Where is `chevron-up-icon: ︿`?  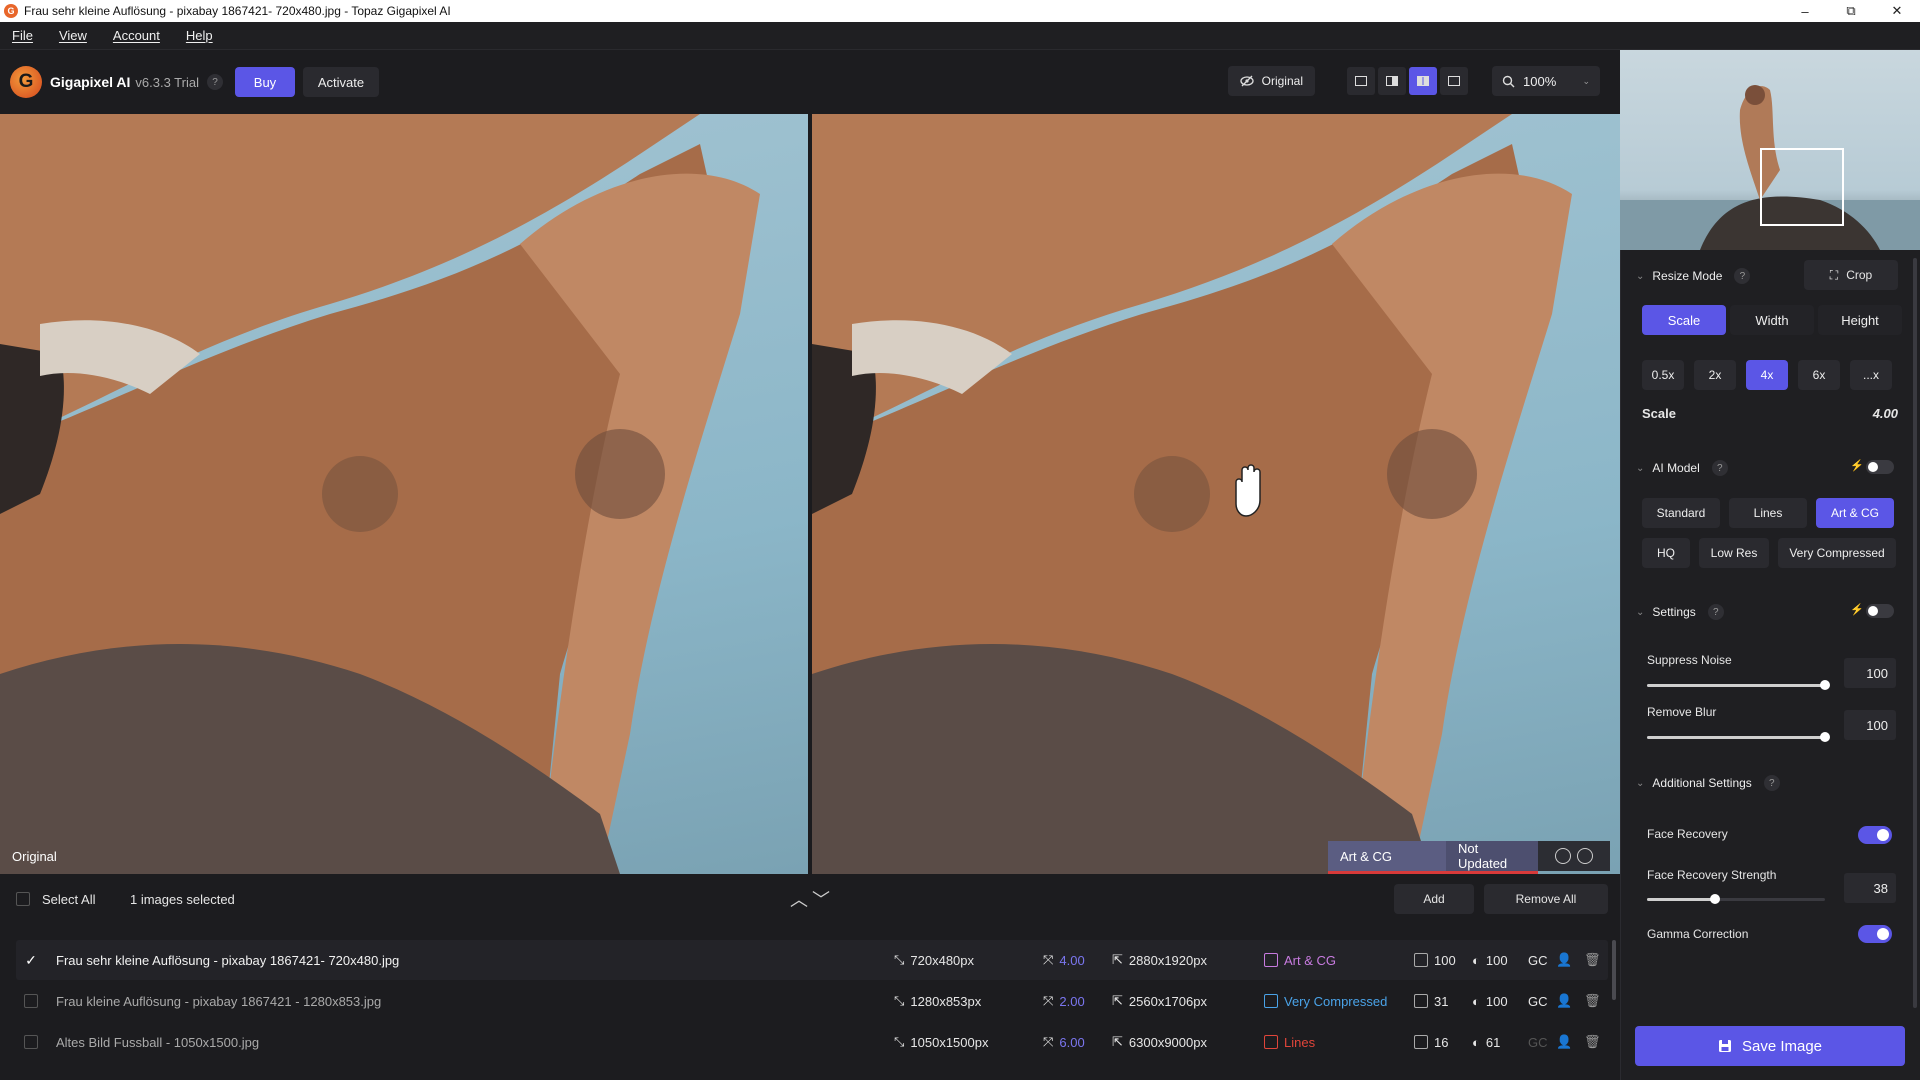
chevron-up-icon: ︿ is located at coordinates (799, 899).